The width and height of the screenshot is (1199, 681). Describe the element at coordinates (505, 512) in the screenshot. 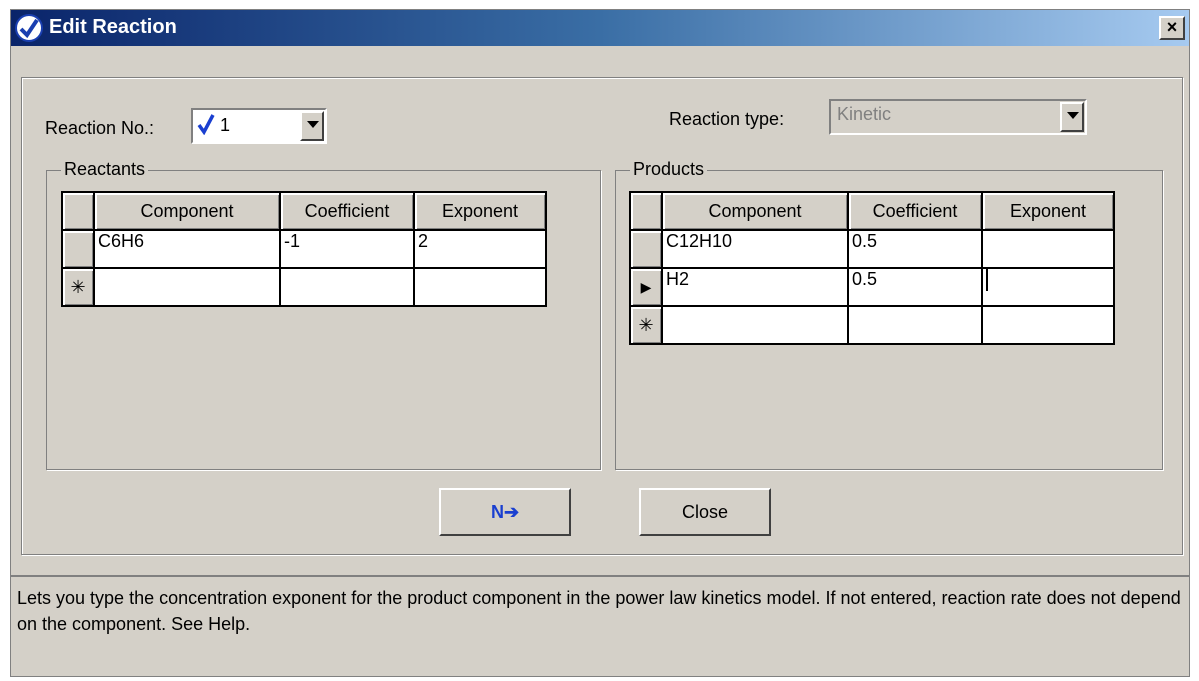

I see `next-reaction-button: N➔` at that location.